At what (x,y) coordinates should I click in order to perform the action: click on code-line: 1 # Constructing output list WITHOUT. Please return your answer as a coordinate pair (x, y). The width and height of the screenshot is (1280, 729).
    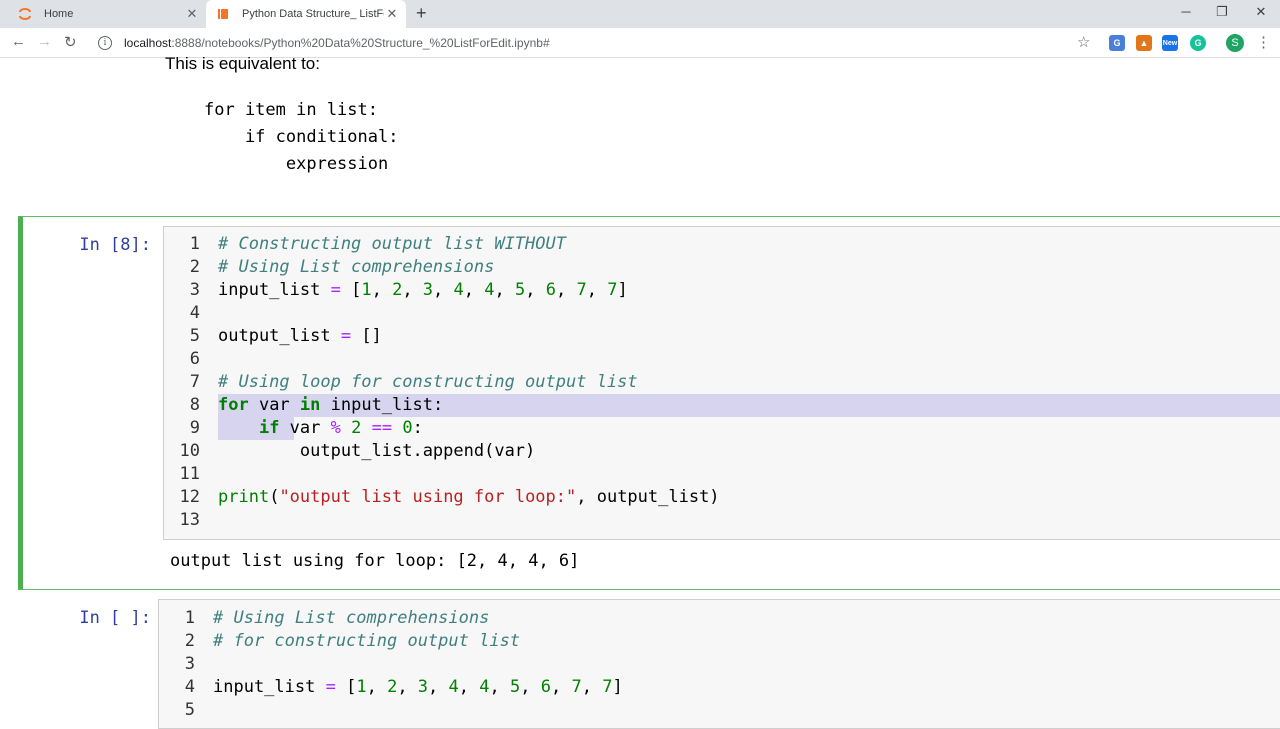
    Looking at the image, I should click on (722, 244).